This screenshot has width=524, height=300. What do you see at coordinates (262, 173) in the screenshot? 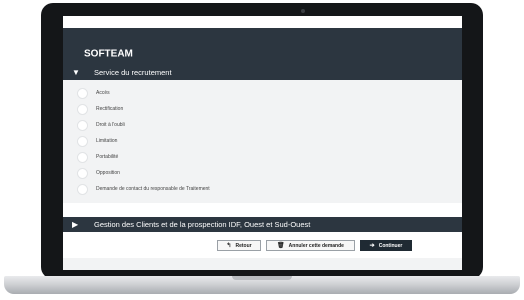
I see `option-opposition: Opposition` at bounding box center [262, 173].